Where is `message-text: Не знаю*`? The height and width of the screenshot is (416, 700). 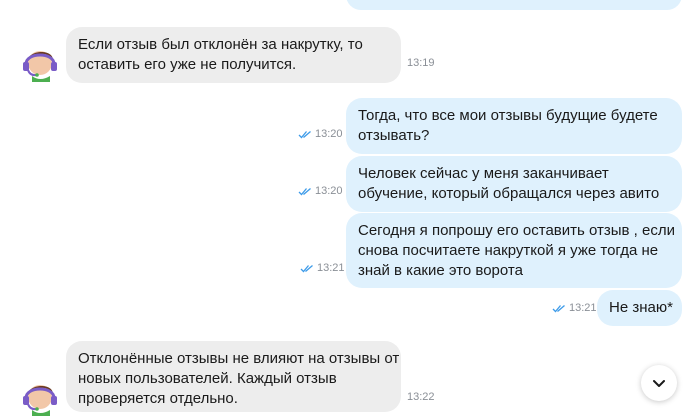
message-text: Не знаю* is located at coordinates (641, 307).